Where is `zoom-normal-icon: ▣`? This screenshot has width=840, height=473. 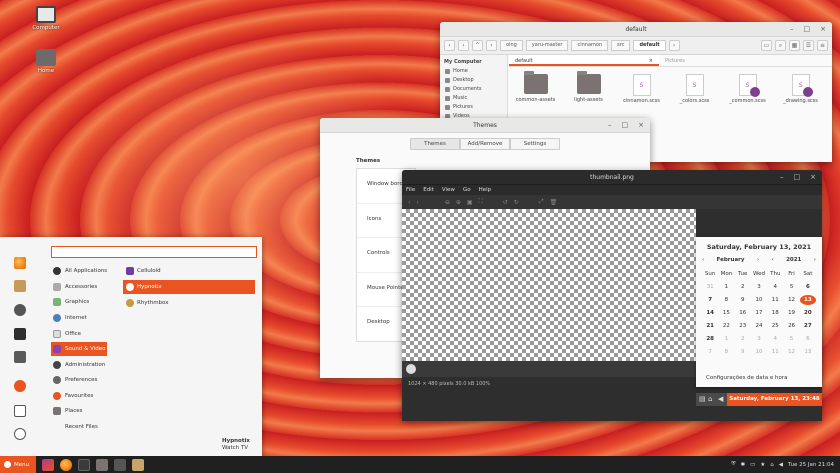 zoom-normal-icon: ▣ is located at coordinates (470, 202).